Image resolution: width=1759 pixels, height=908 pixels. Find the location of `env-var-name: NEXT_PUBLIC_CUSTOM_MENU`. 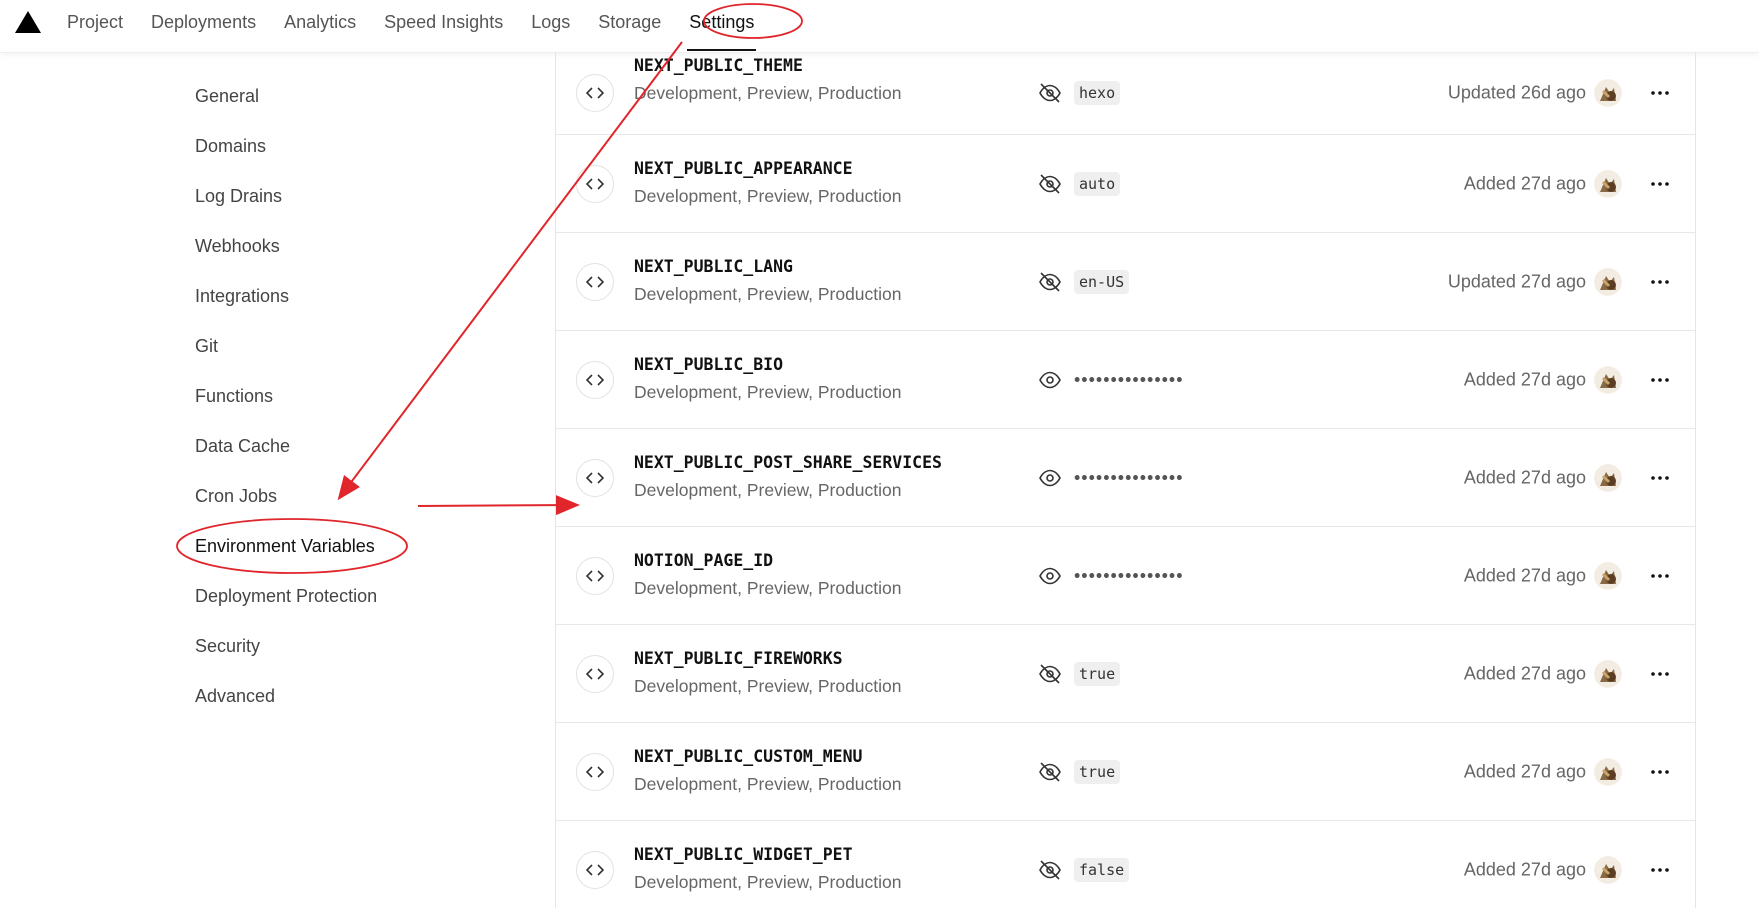

env-var-name: NEXT_PUBLIC_CUSTOM_MENU is located at coordinates (748, 756).